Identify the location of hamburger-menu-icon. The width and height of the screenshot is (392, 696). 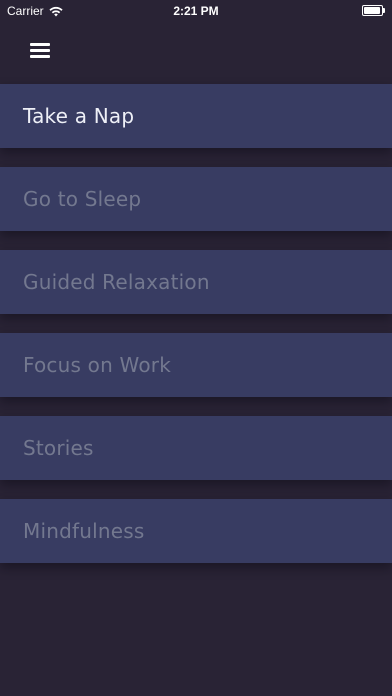
(40, 51).